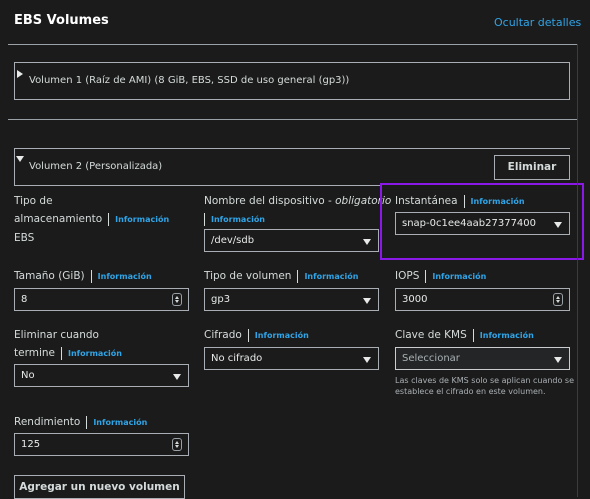  I want to click on snapshot-value: snap-0c1ee4aab27377400, so click(469, 223).